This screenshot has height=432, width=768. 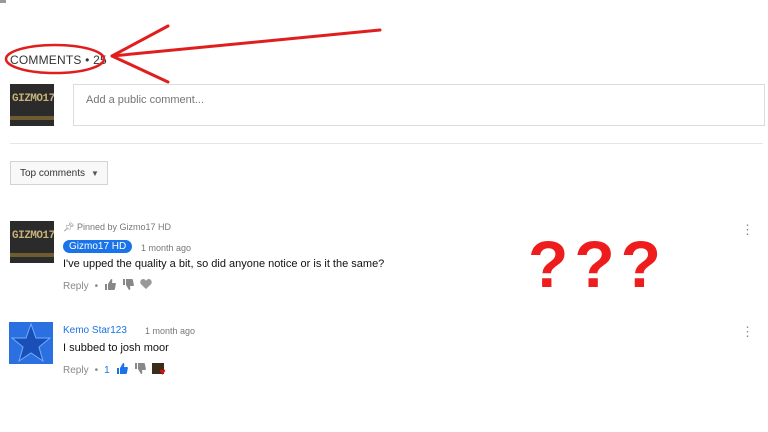 I want to click on circle-annotation, so click(x=55, y=59).